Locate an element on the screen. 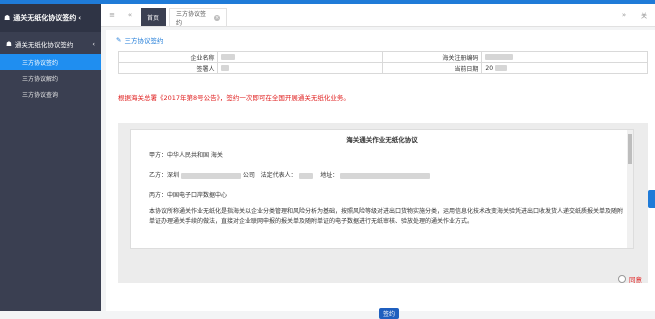  company-name-label: 企业名称 is located at coordinates (168, 57).